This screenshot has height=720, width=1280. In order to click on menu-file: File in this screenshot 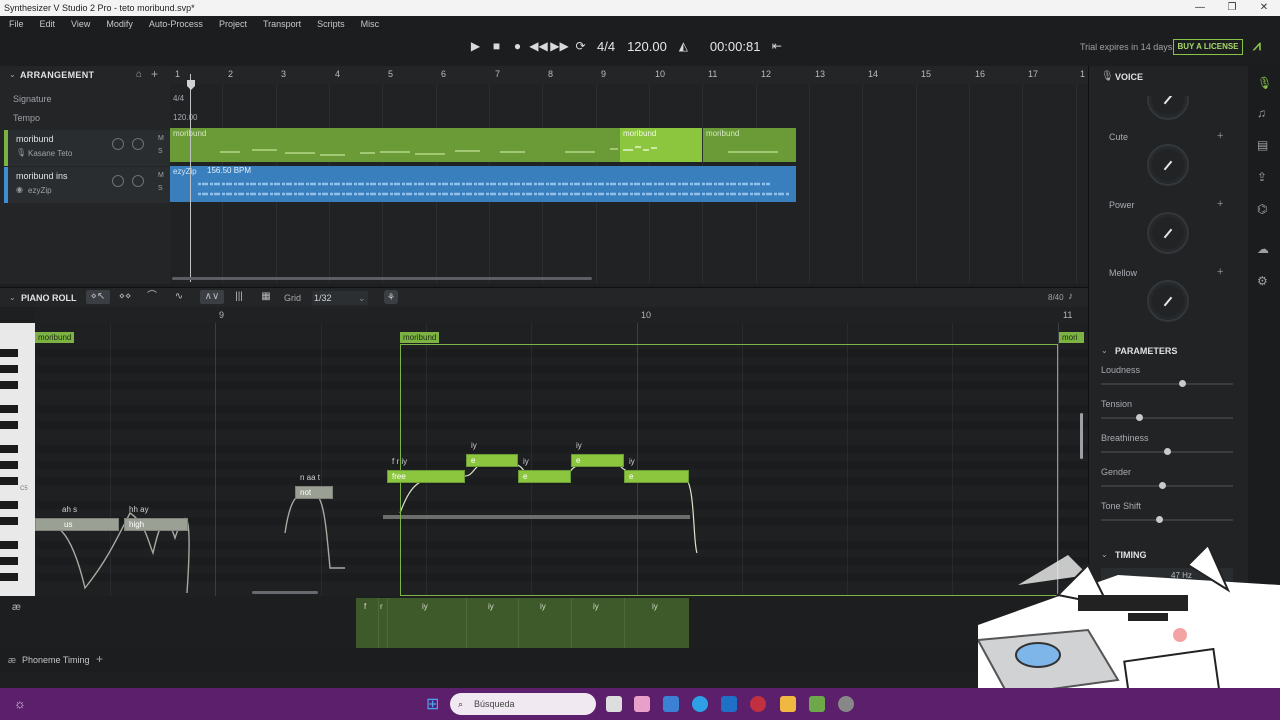, I will do `click(16, 24)`.